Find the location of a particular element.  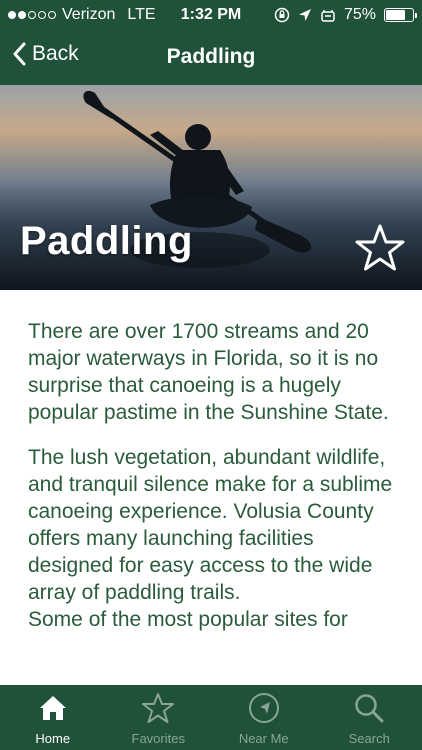

navigation-bar: Back Paddling is located at coordinates (211, 57).